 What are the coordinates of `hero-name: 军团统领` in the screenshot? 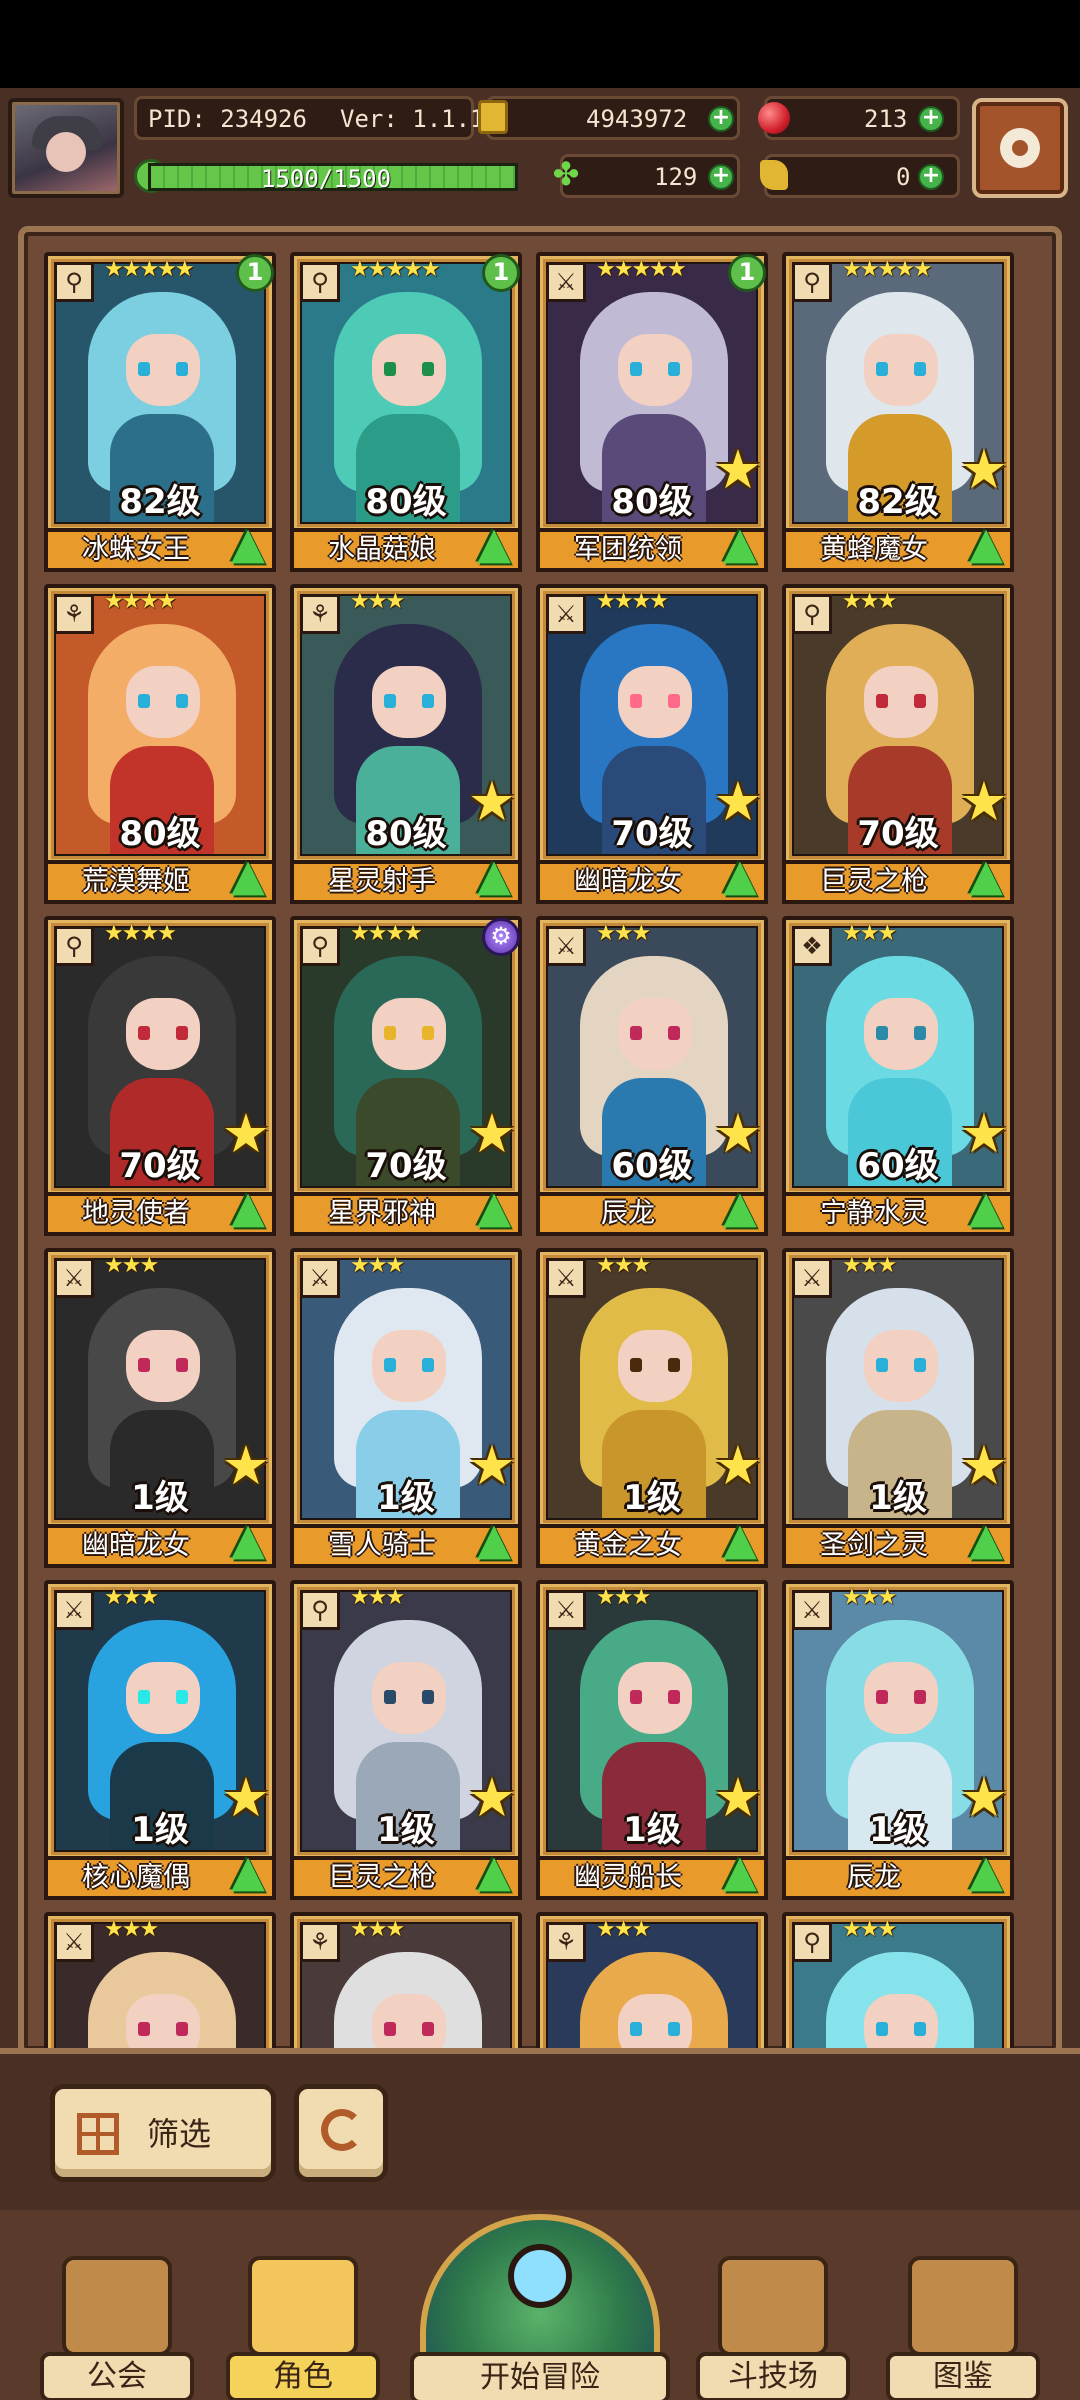 It's located at (628, 549).